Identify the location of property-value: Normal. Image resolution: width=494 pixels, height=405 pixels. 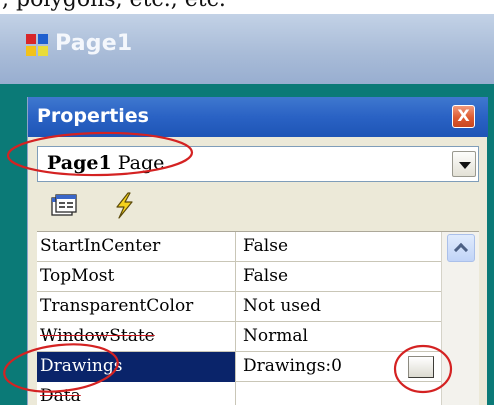
(339, 337).